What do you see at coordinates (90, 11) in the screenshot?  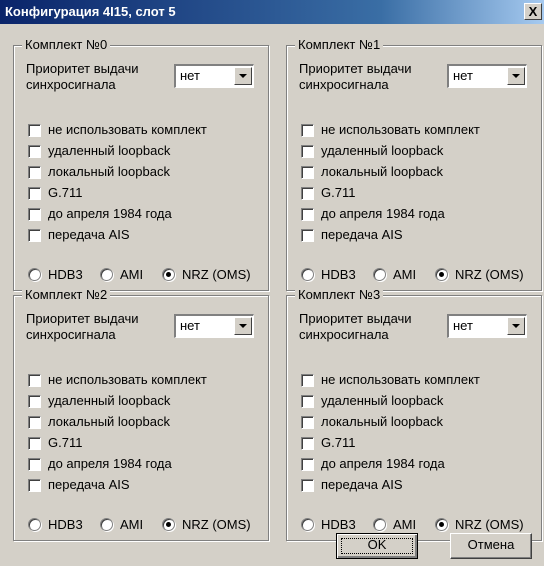 I see `window-title: Конфигурация 4I15, слот 5` at bounding box center [90, 11].